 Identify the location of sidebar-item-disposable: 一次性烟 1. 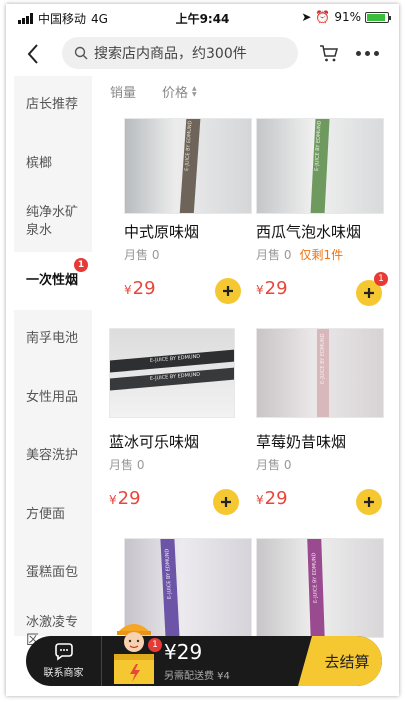
(53, 280).